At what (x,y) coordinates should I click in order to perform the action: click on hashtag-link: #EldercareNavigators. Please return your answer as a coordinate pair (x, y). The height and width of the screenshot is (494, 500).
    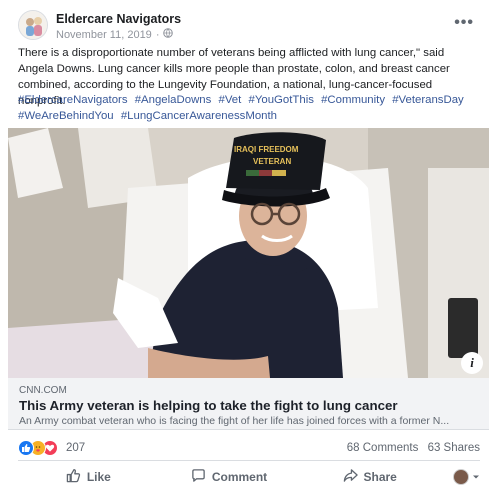
    Looking at the image, I should click on (73, 100).